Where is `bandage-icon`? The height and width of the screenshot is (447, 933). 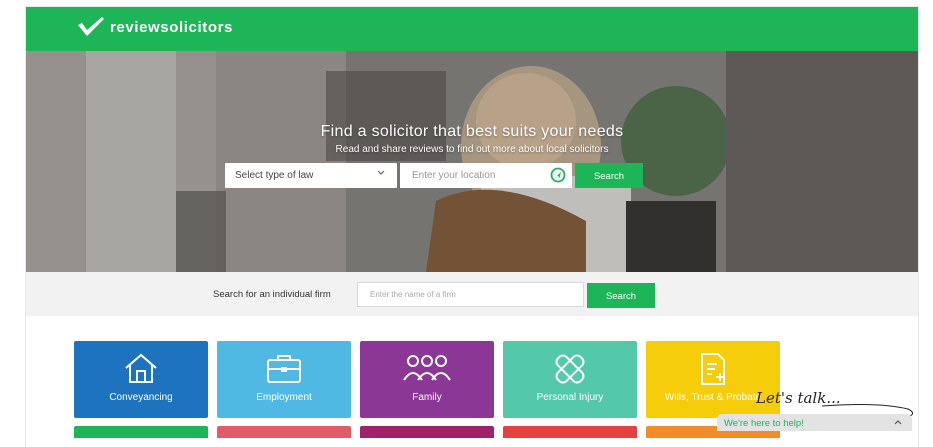
bandage-icon is located at coordinates (570, 369).